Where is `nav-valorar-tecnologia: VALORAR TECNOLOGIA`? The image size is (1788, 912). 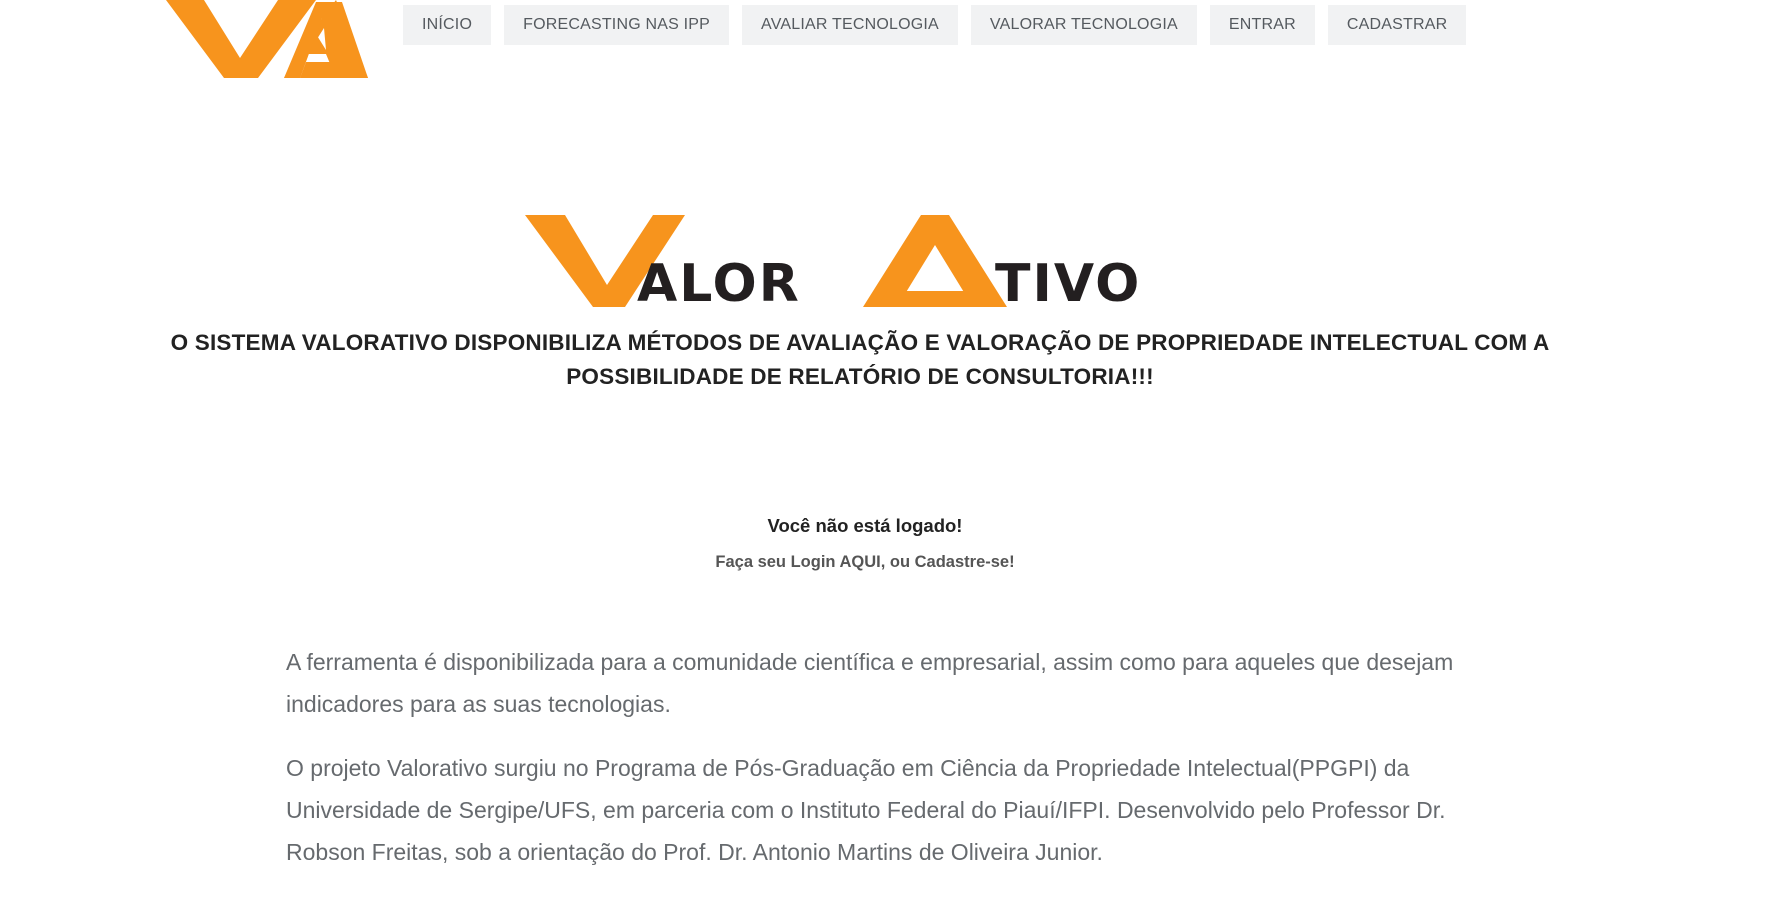
nav-valorar-tecnologia: VALORAR TECNOLOGIA is located at coordinates (1083, 25).